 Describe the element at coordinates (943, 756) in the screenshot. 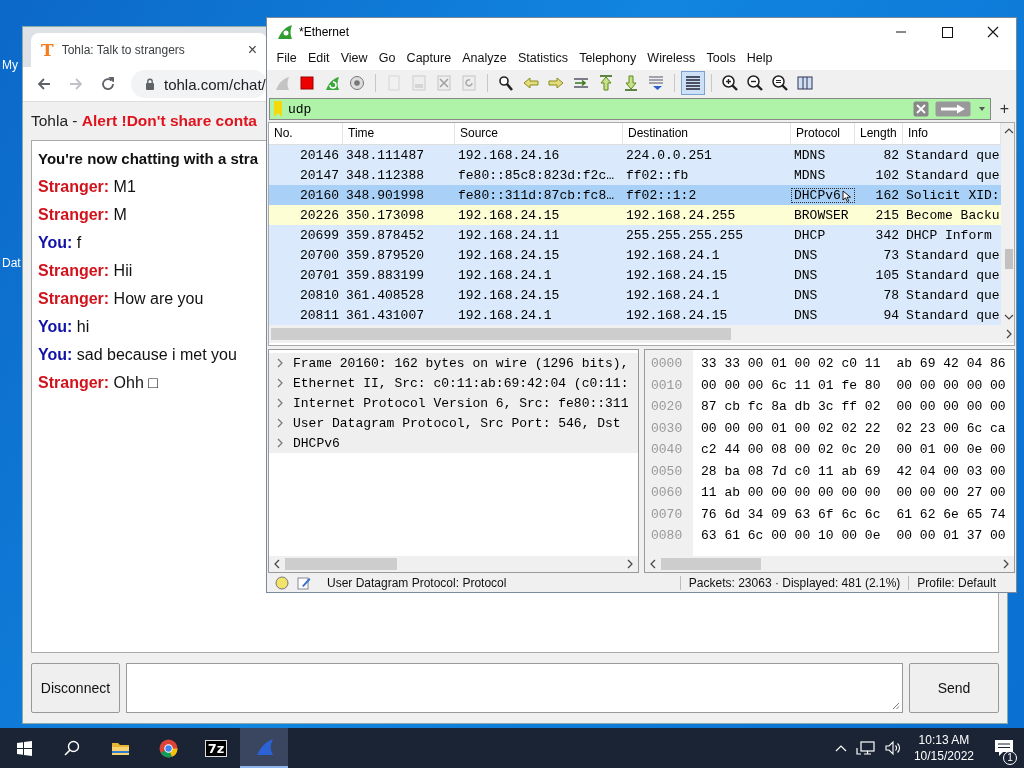

I see `clock-date: 10/15/2022` at that location.